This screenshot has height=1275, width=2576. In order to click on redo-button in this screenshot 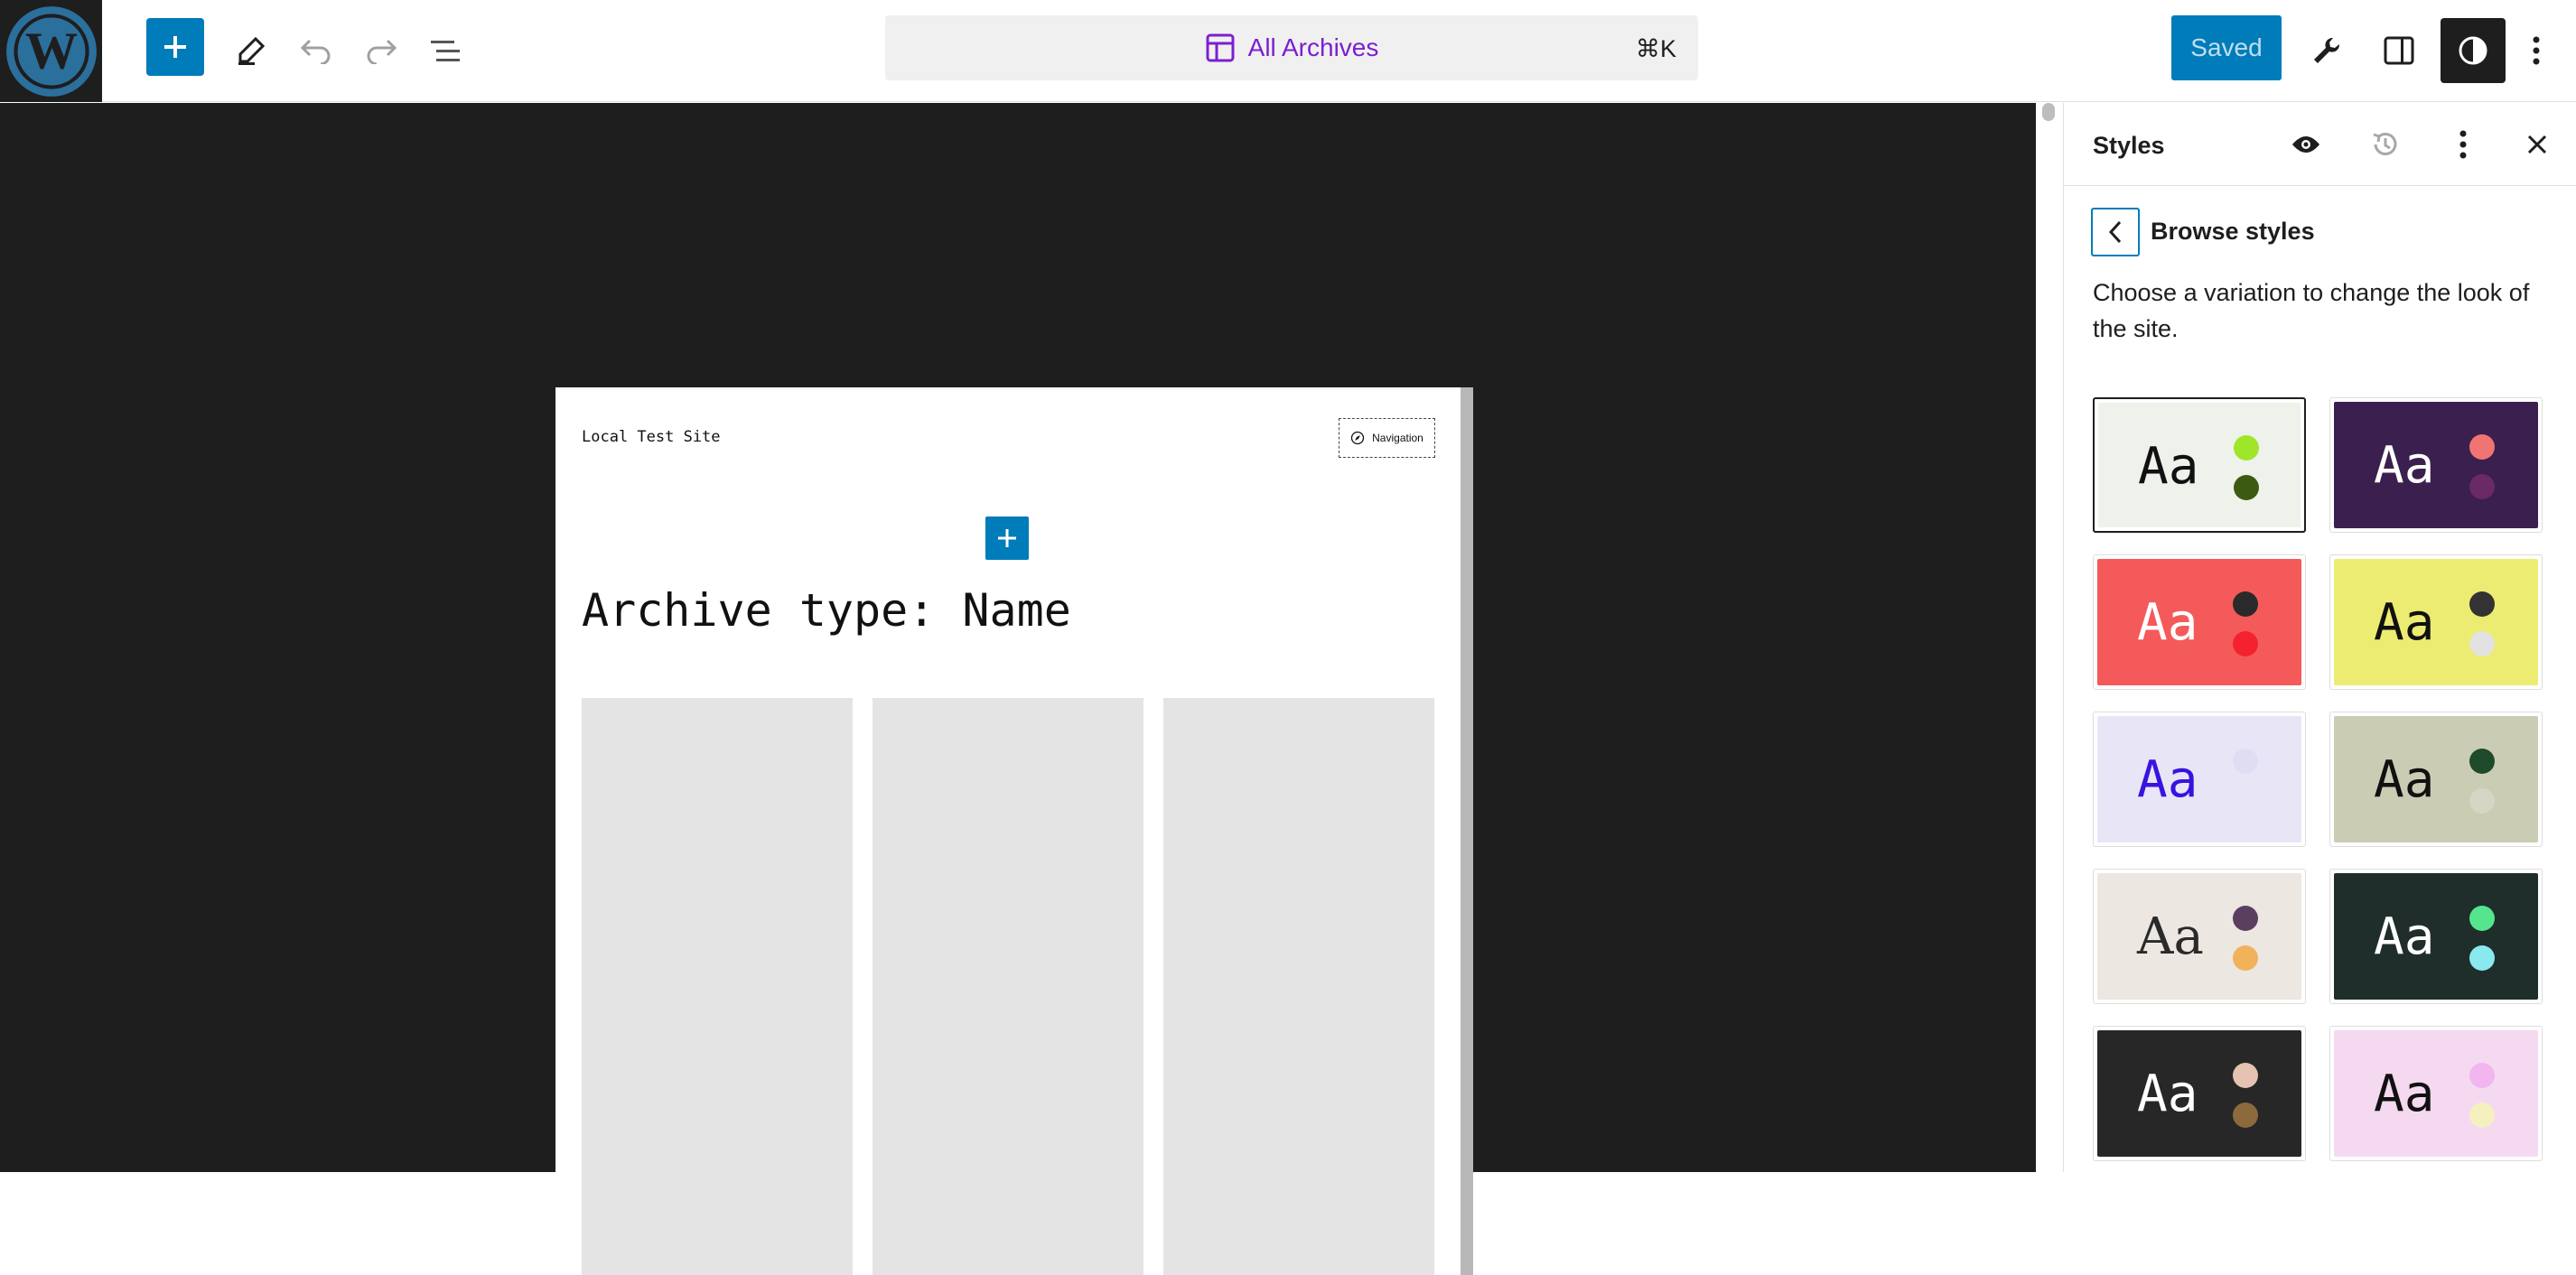, I will do `click(381, 50)`.